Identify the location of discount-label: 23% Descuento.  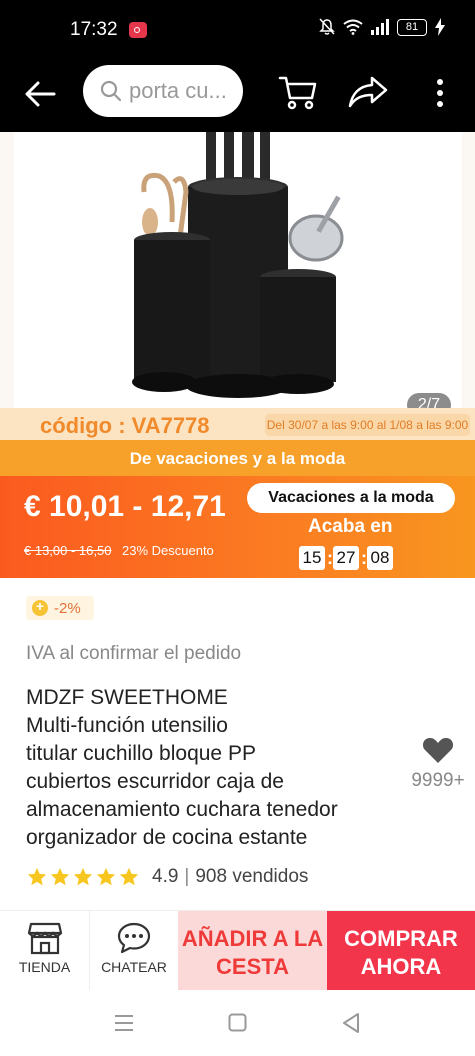
(168, 550).